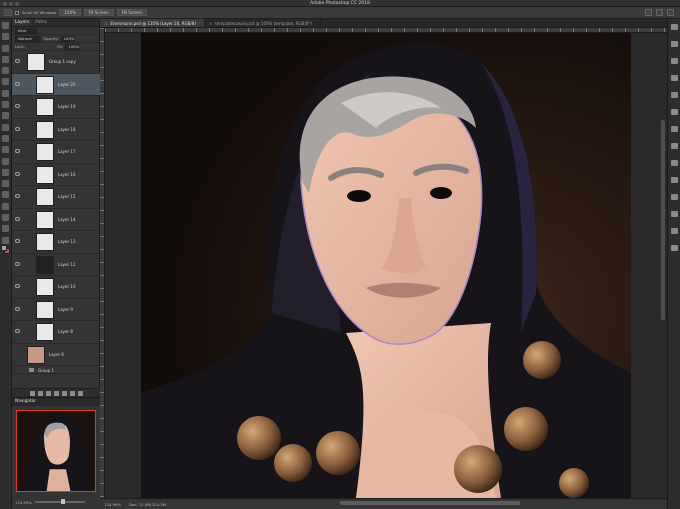 The image size is (680, 509). What do you see at coordinates (56, 152) in the screenshot?
I see `layer-row-17: Layer 17` at bounding box center [56, 152].